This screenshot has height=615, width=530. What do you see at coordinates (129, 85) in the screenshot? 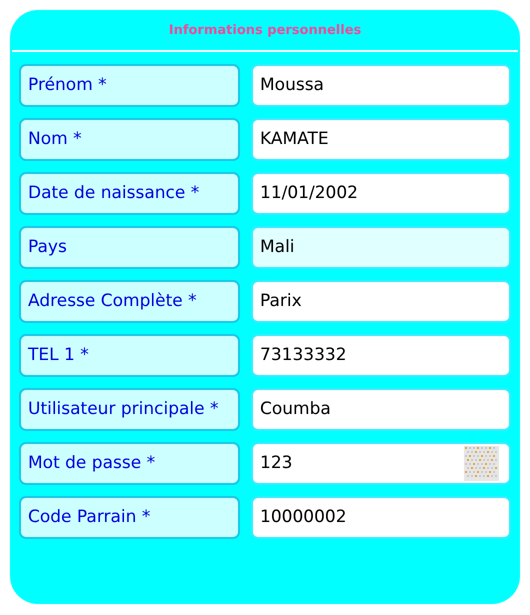
I see `field-label: Prénom *` at bounding box center [129, 85].